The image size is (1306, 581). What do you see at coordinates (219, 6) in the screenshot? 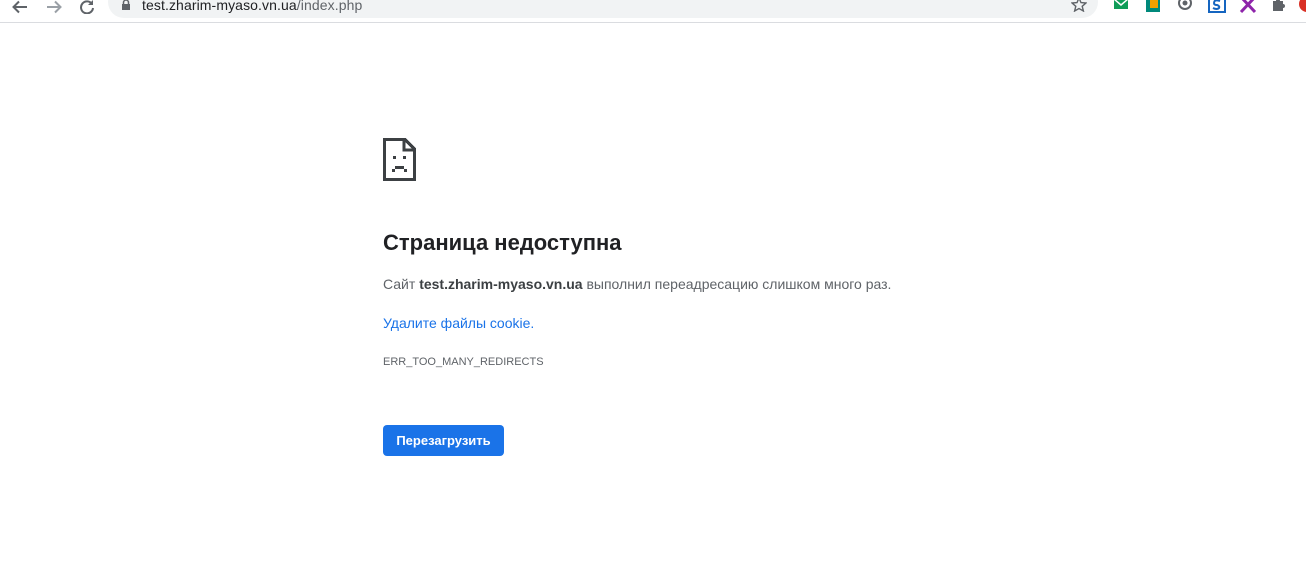
I see `url-host: test.zharim-myaso.vn.ua` at bounding box center [219, 6].